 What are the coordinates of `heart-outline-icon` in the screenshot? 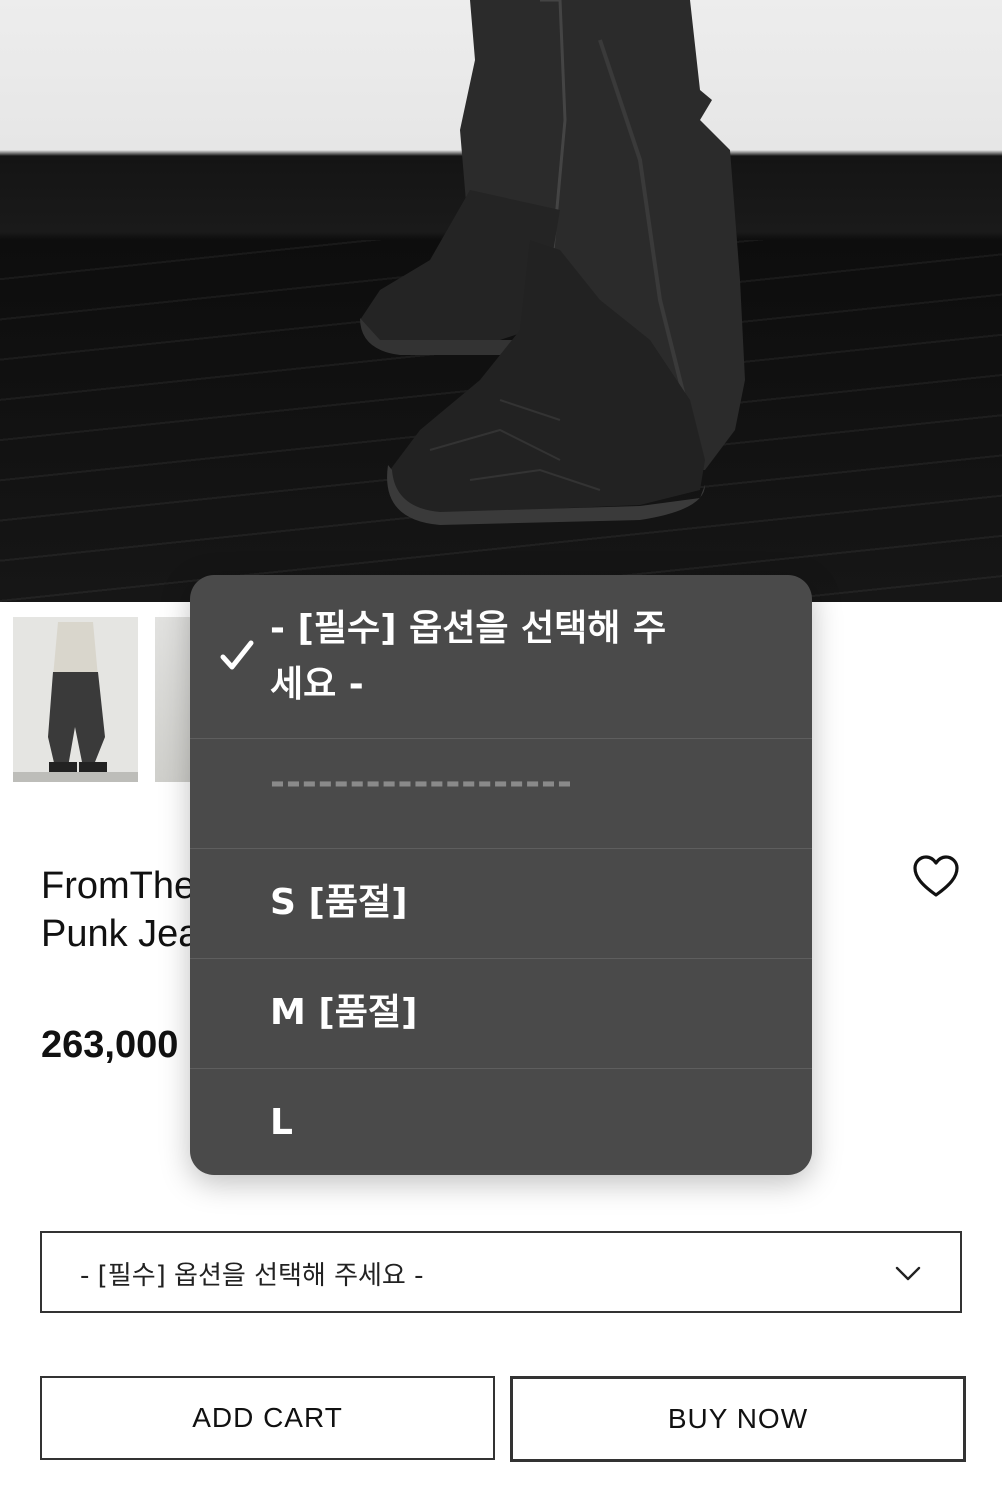 It's located at (936, 876).